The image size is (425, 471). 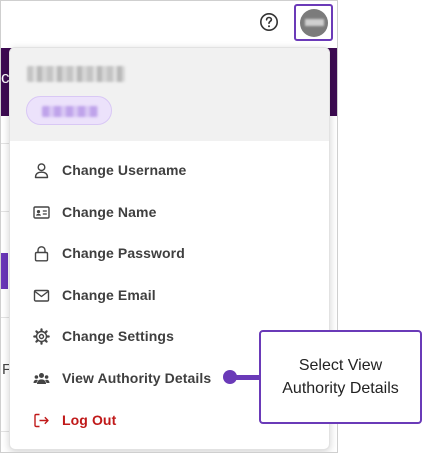 I want to click on menu-item-label: Change Settings, so click(x=118, y=336).